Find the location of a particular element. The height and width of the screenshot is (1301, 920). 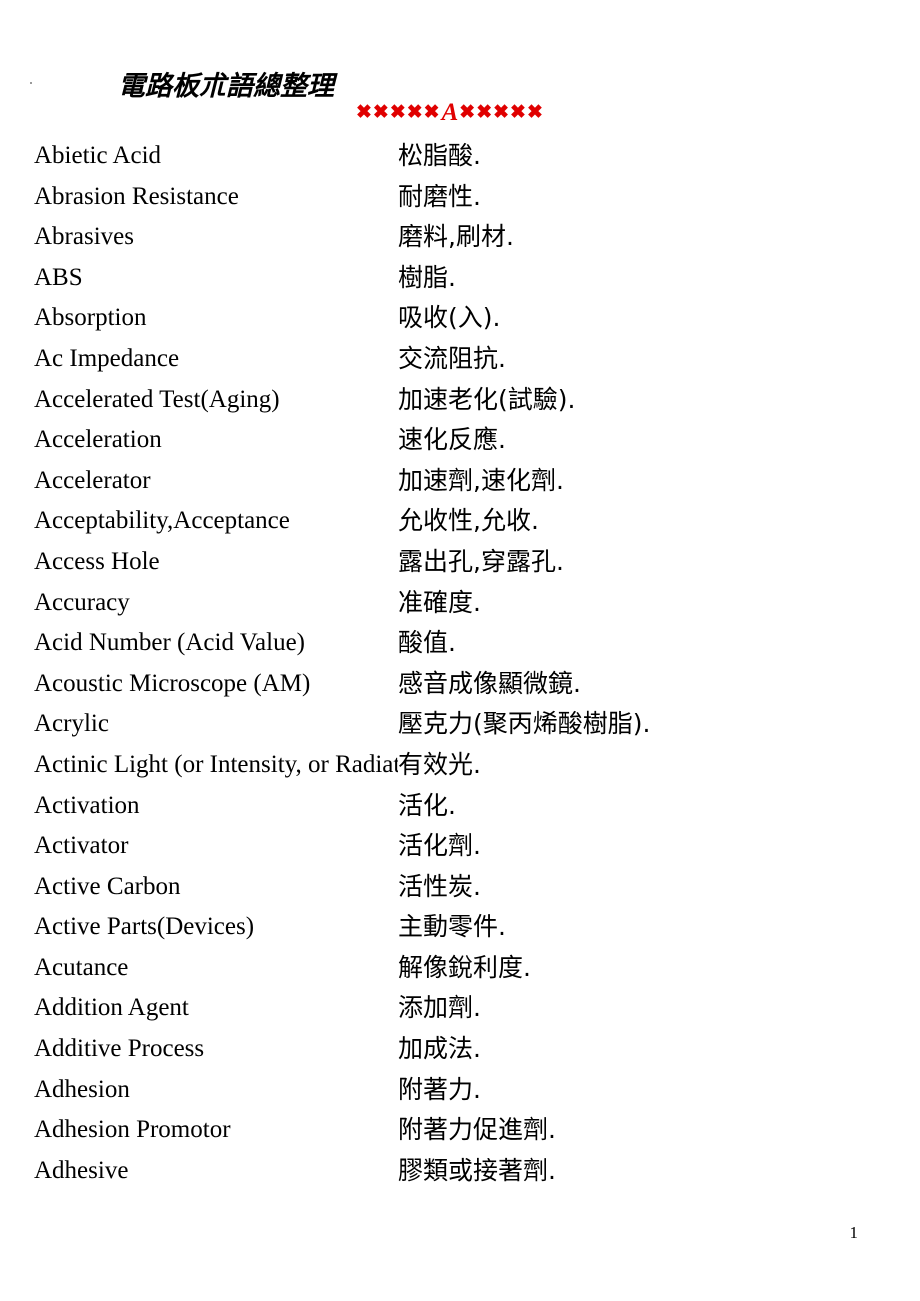

glossary-entry: Ac Impedance 交流阻抗. is located at coordinates (460, 359).